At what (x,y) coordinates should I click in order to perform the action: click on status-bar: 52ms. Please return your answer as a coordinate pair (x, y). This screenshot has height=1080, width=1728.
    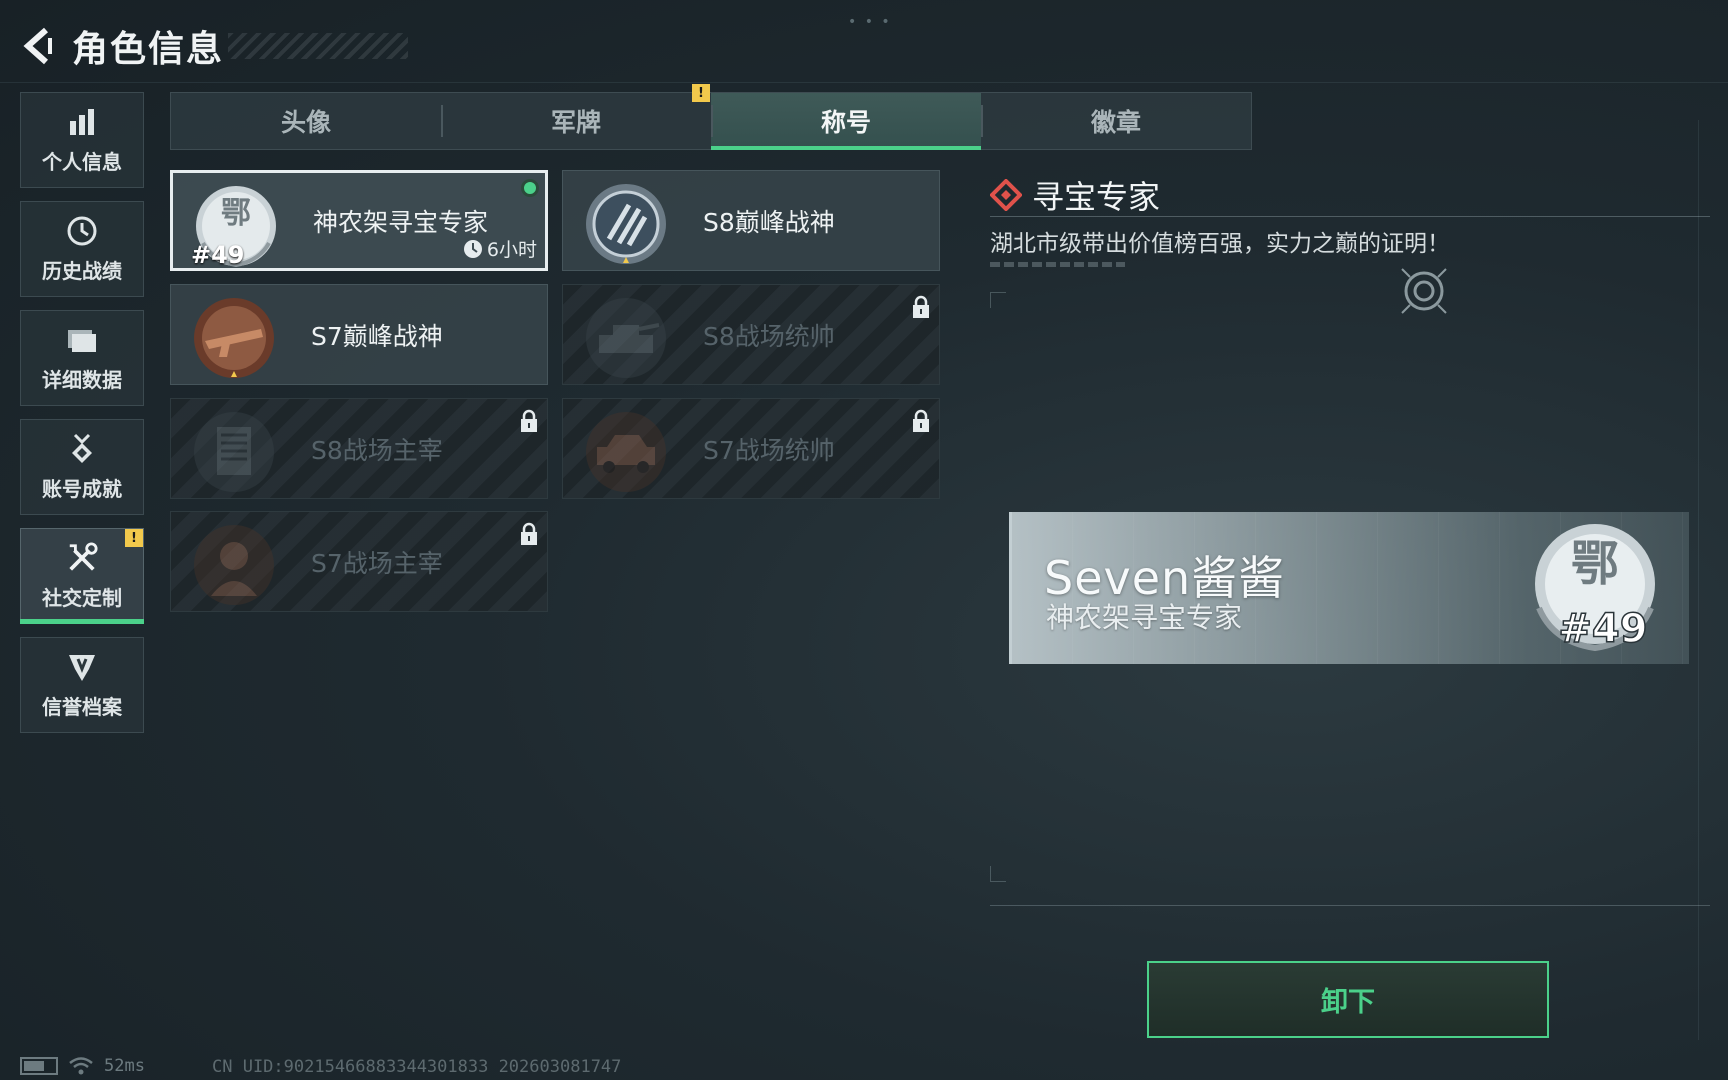
    Looking at the image, I should click on (82, 1066).